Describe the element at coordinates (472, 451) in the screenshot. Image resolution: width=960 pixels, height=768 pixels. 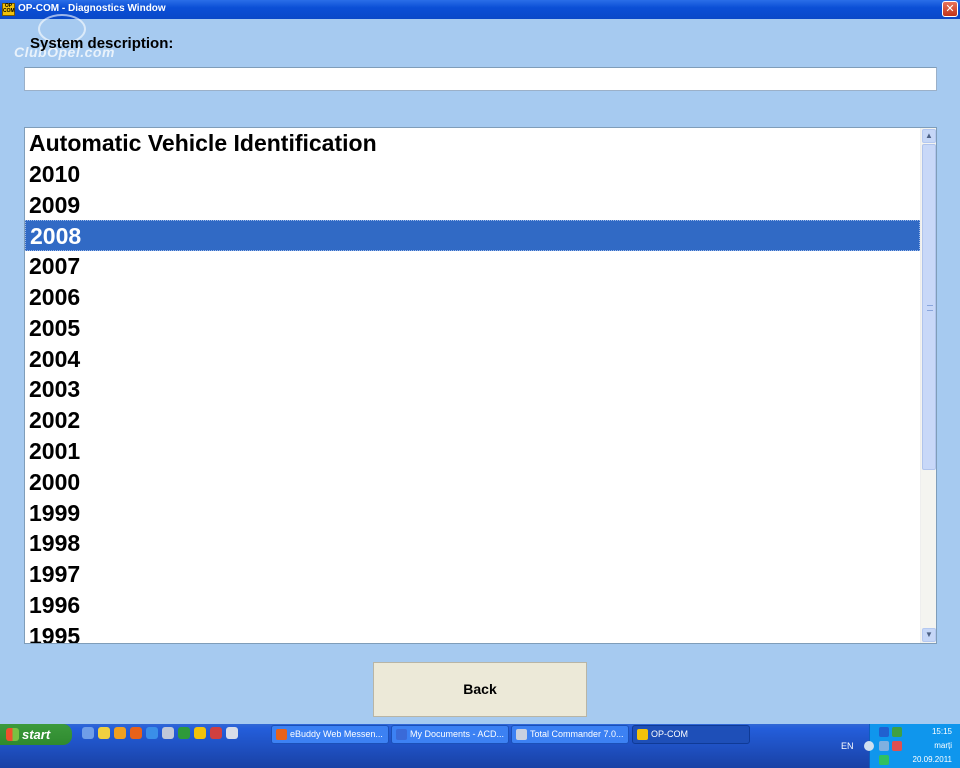
I see `list-item-year: 2001` at that location.